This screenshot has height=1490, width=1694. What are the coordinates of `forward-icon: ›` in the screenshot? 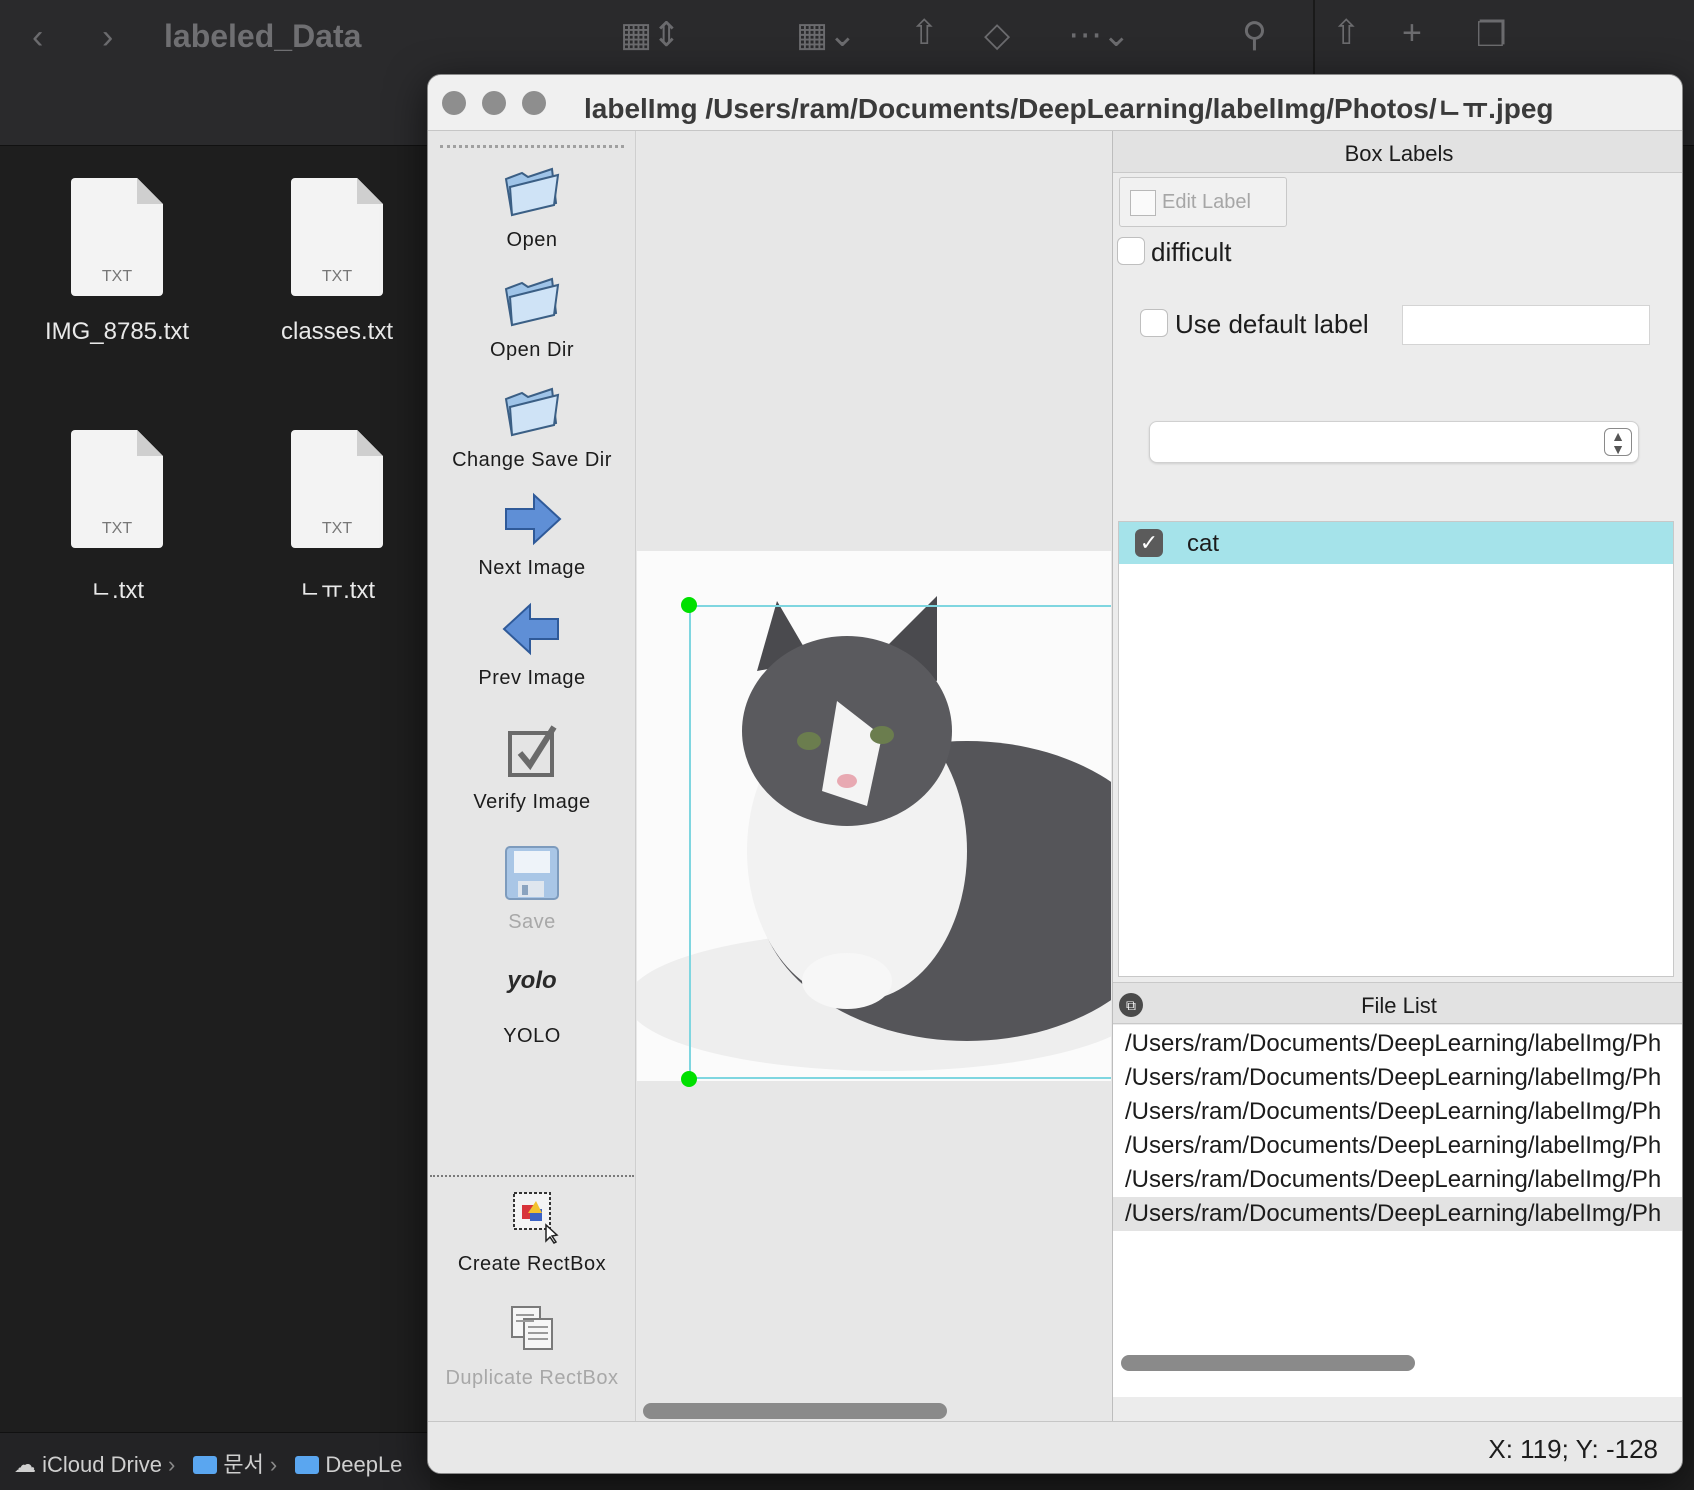 It's located at (107, 37).